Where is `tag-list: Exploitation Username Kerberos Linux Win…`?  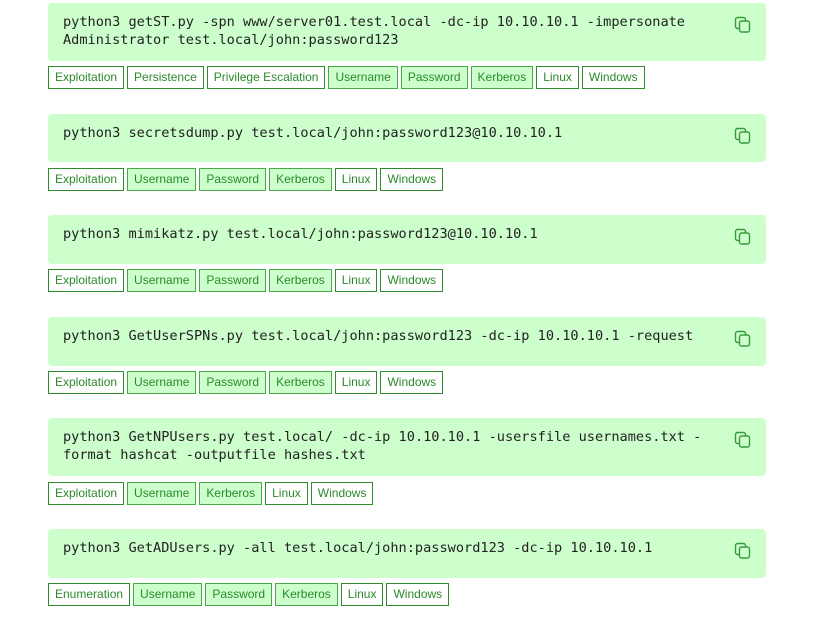
tag-list: Exploitation Username Kerberos Linux Win… is located at coordinates (211, 493).